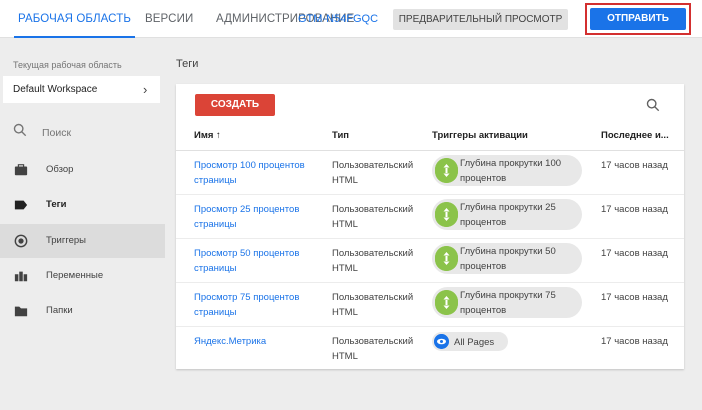 This screenshot has height=410, width=702. Describe the element at coordinates (66, 240) in the screenshot. I see `sidebar-item-label: Триггеры` at that location.